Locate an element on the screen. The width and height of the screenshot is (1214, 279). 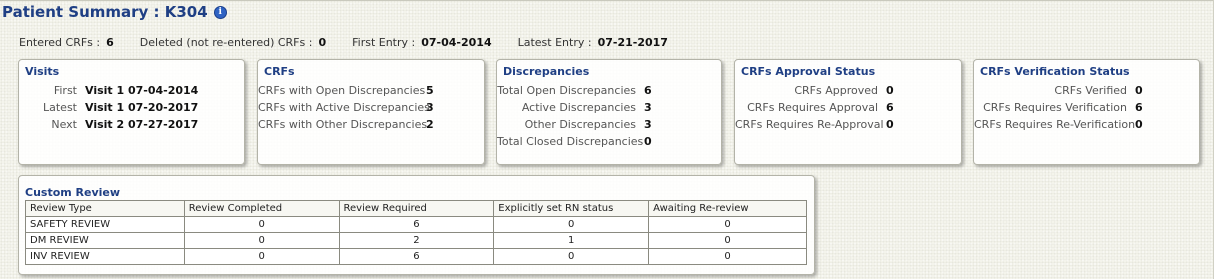
deleted-crfs-label: Deleted (not re-entered) CRFs : is located at coordinates (226, 42).